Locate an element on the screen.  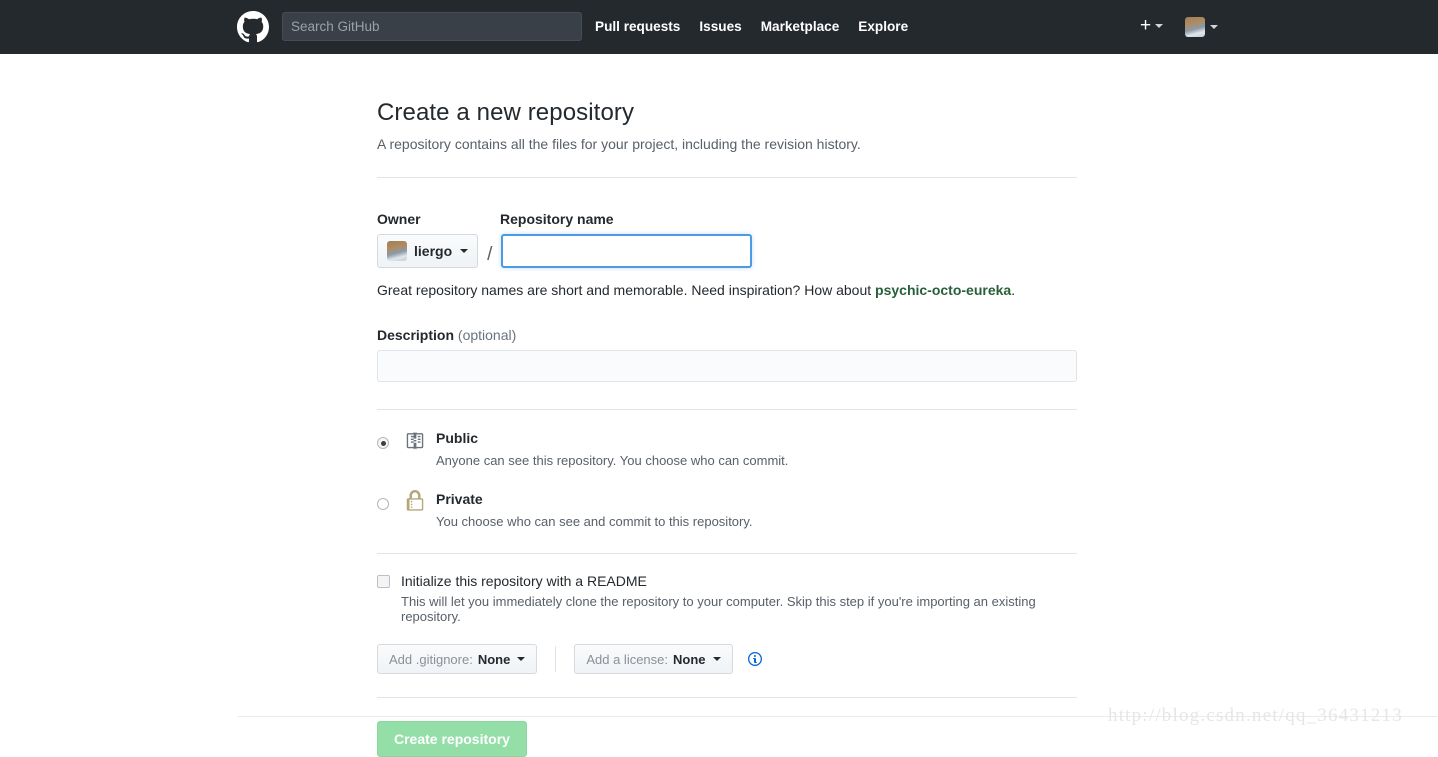
owner-repo-labels: Owner Repository name is located at coordinates (727, 219).